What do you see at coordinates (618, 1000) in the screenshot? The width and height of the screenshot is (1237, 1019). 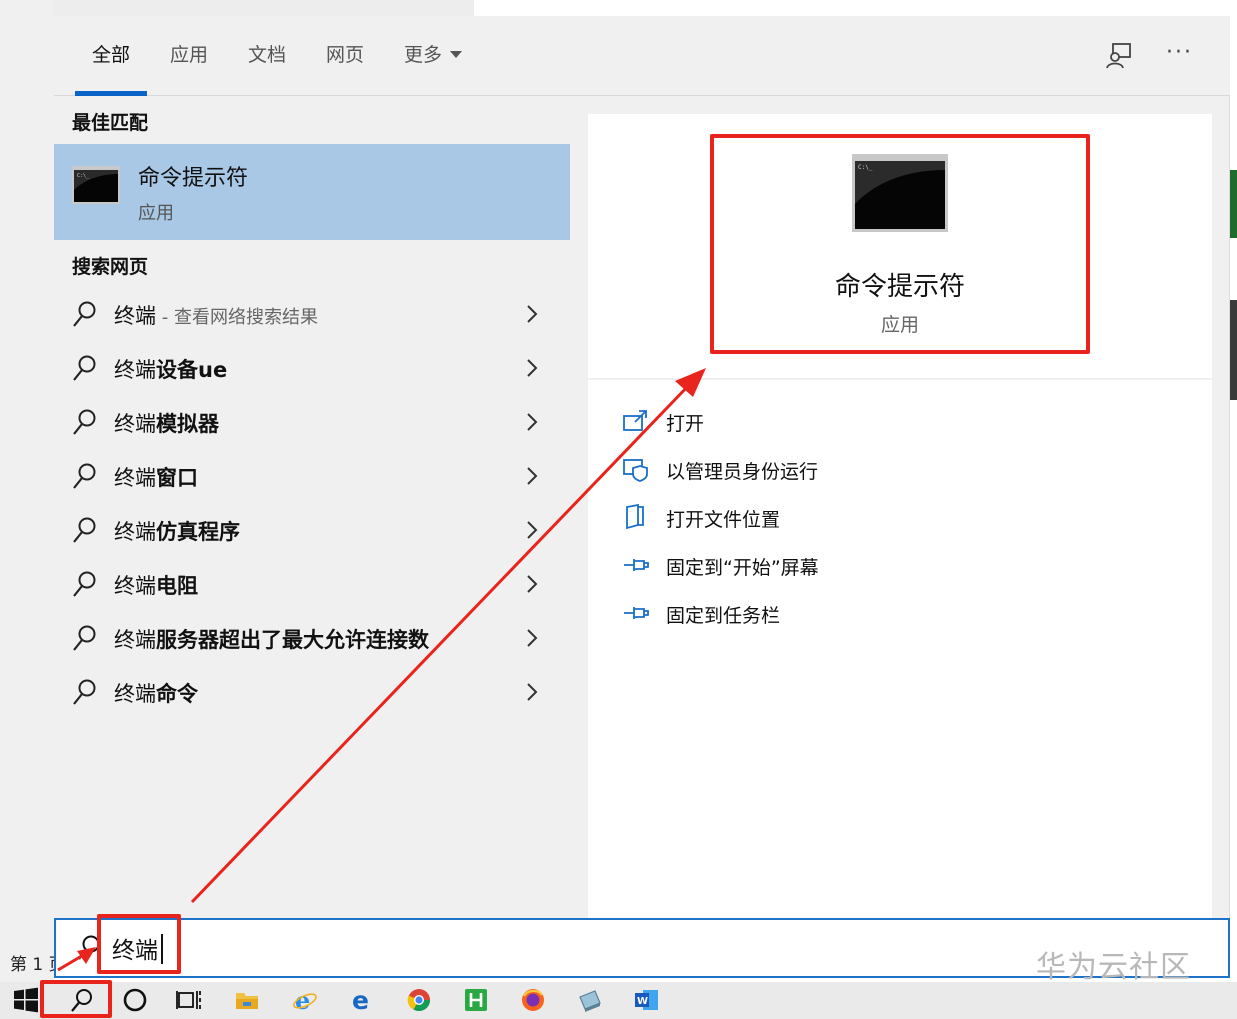 I see `taskbar: e e W` at bounding box center [618, 1000].